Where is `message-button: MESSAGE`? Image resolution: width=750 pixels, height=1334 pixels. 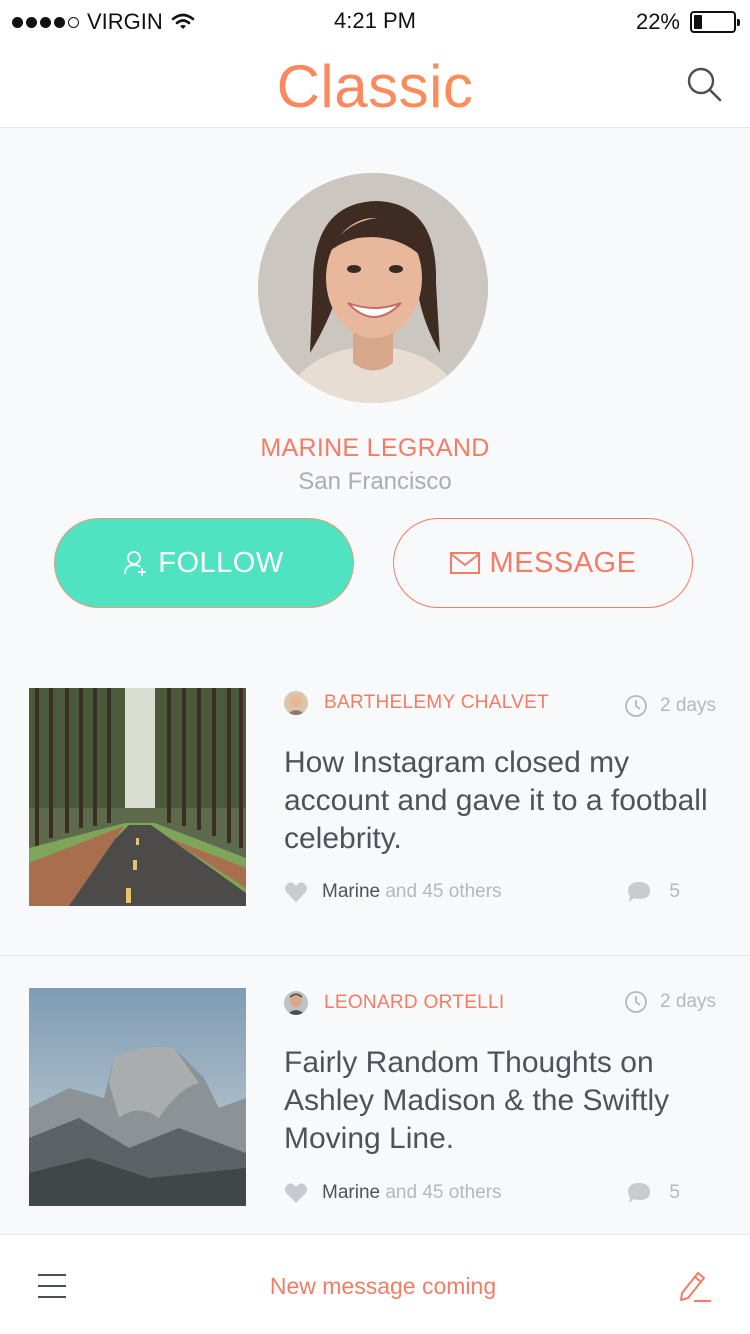
message-button: MESSAGE is located at coordinates (543, 563).